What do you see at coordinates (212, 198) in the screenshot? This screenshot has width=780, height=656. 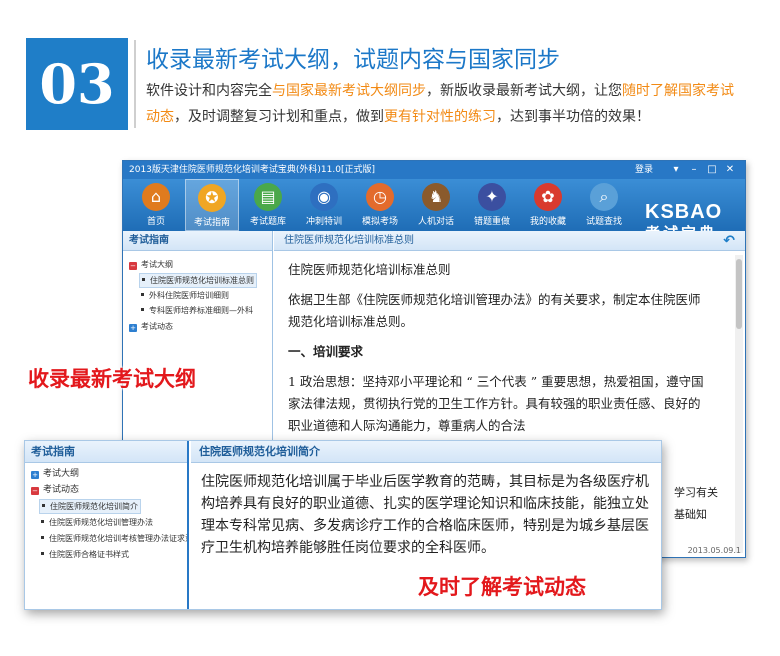 I see `compass-icon: ✪` at bounding box center [212, 198].